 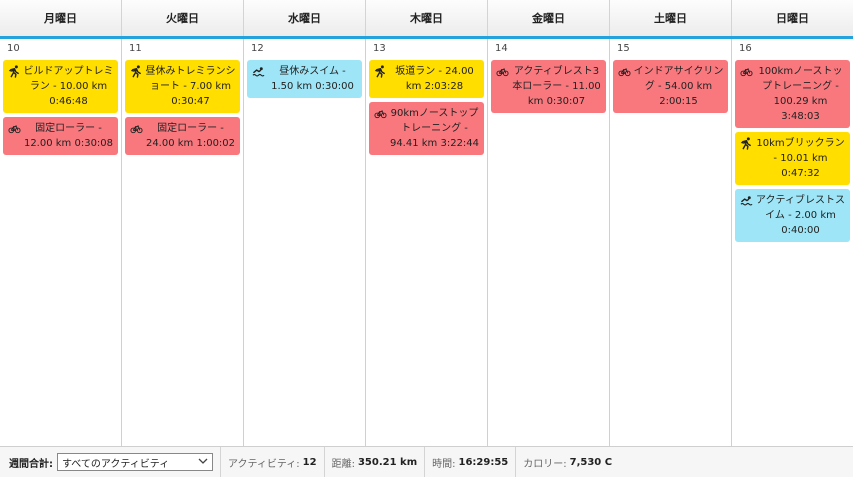 What do you see at coordinates (434, 79) in the screenshot?
I see `activity-event-text: 坂道ラン - 24.00 km 2:03:28` at bounding box center [434, 79].